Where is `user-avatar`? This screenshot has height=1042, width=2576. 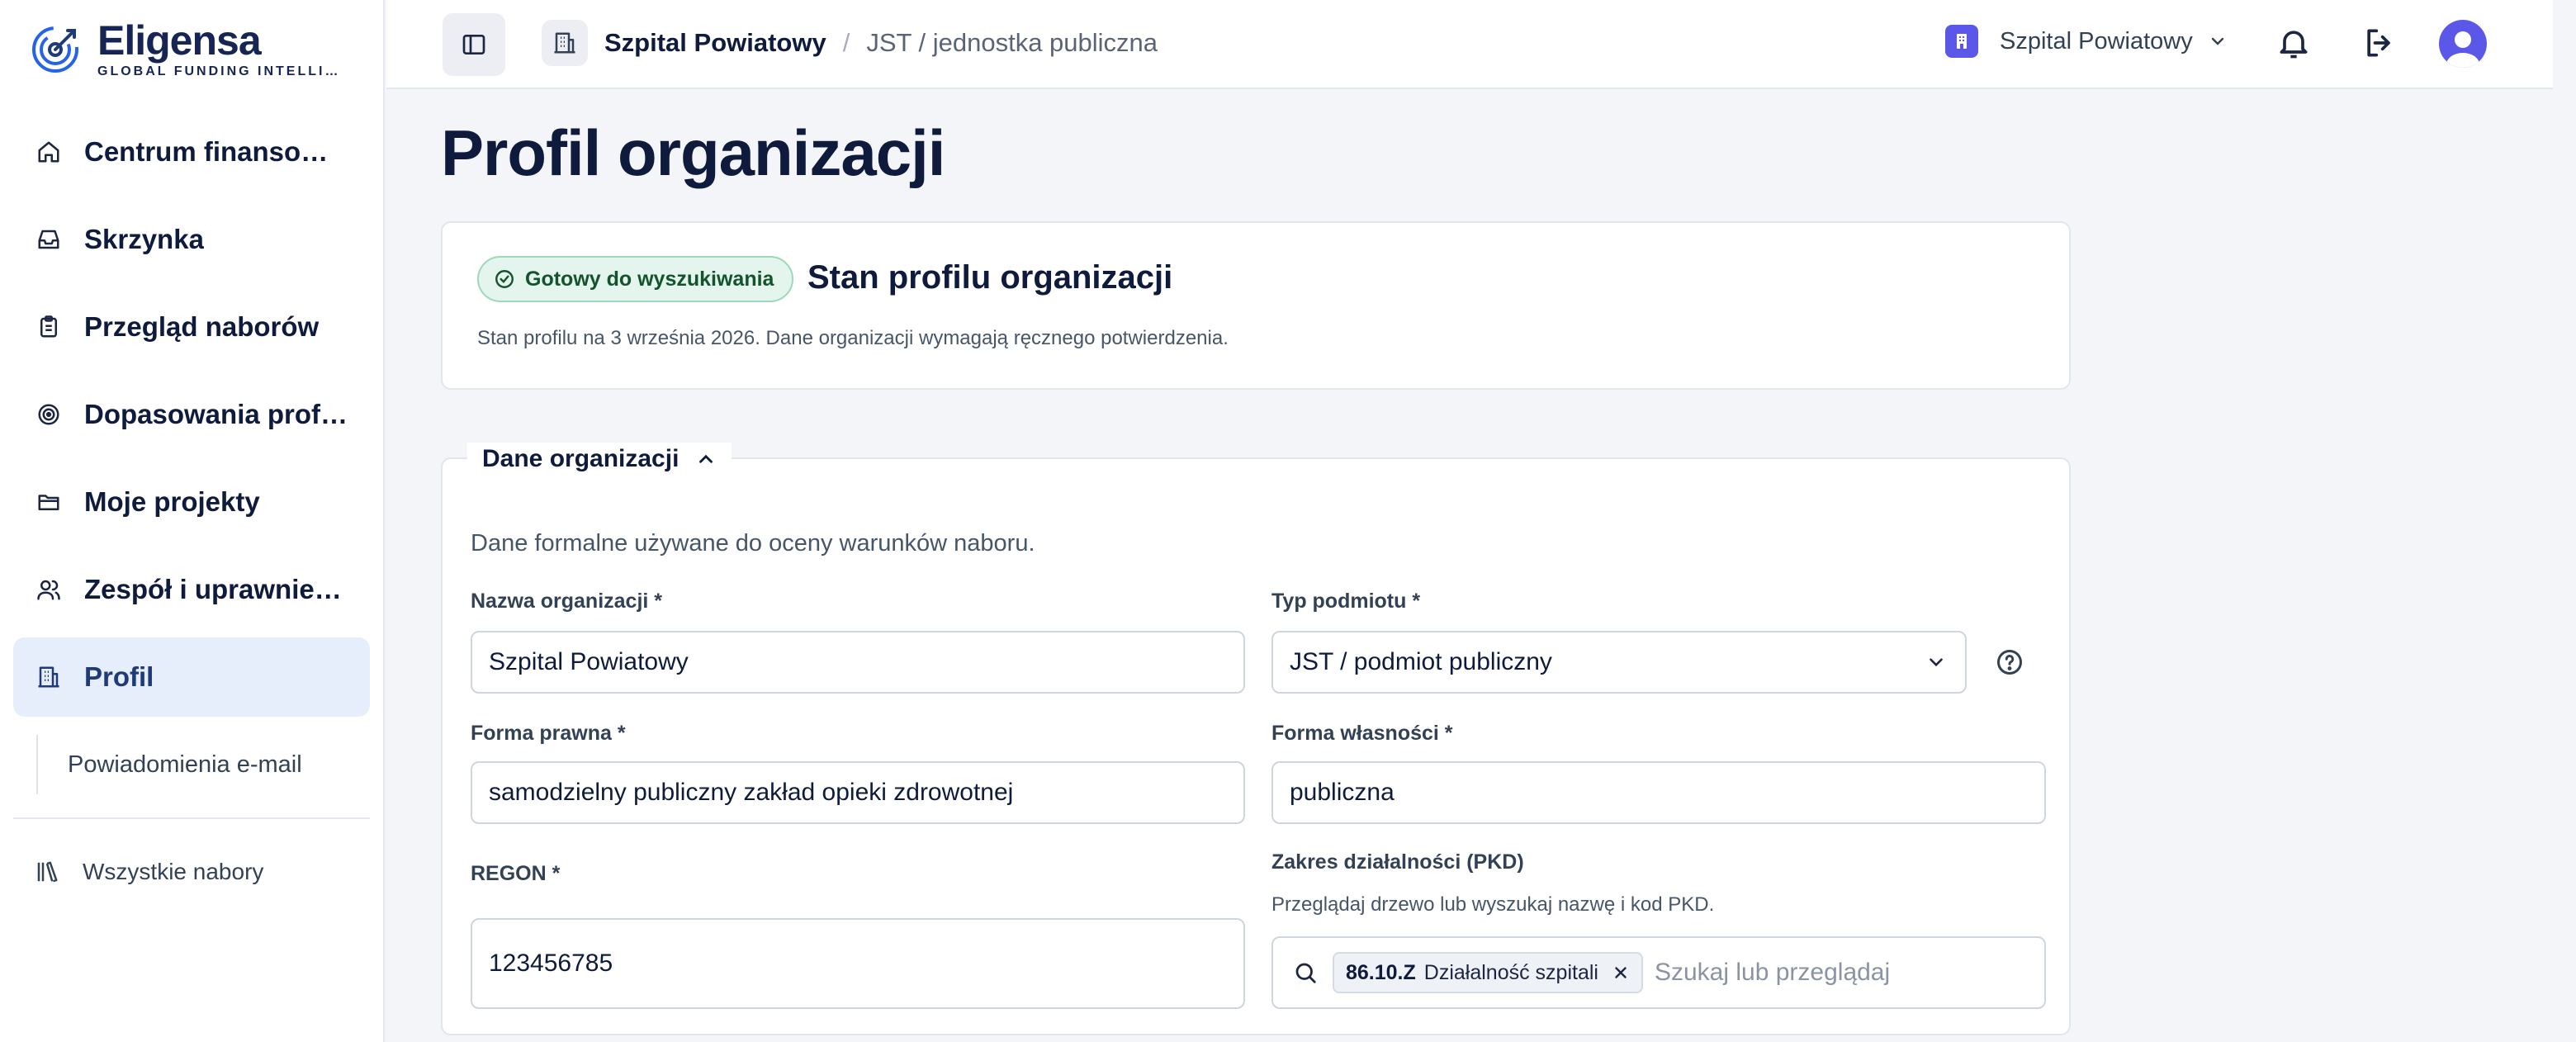 user-avatar is located at coordinates (2463, 44).